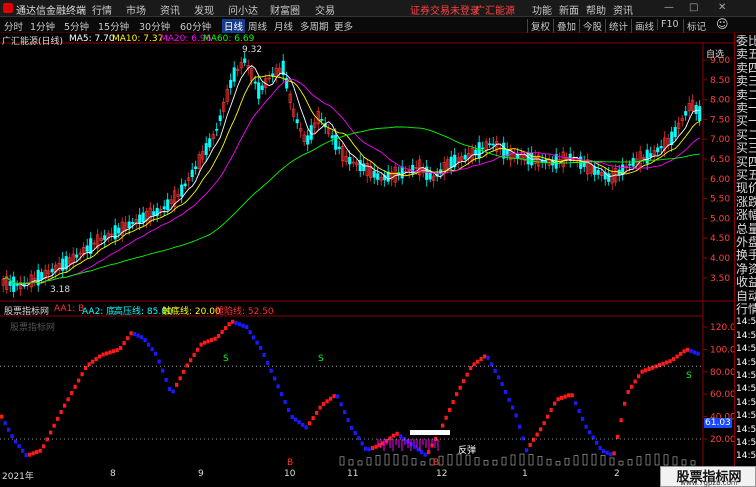  I want to click on minimize-icon: —, so click(669, 7).